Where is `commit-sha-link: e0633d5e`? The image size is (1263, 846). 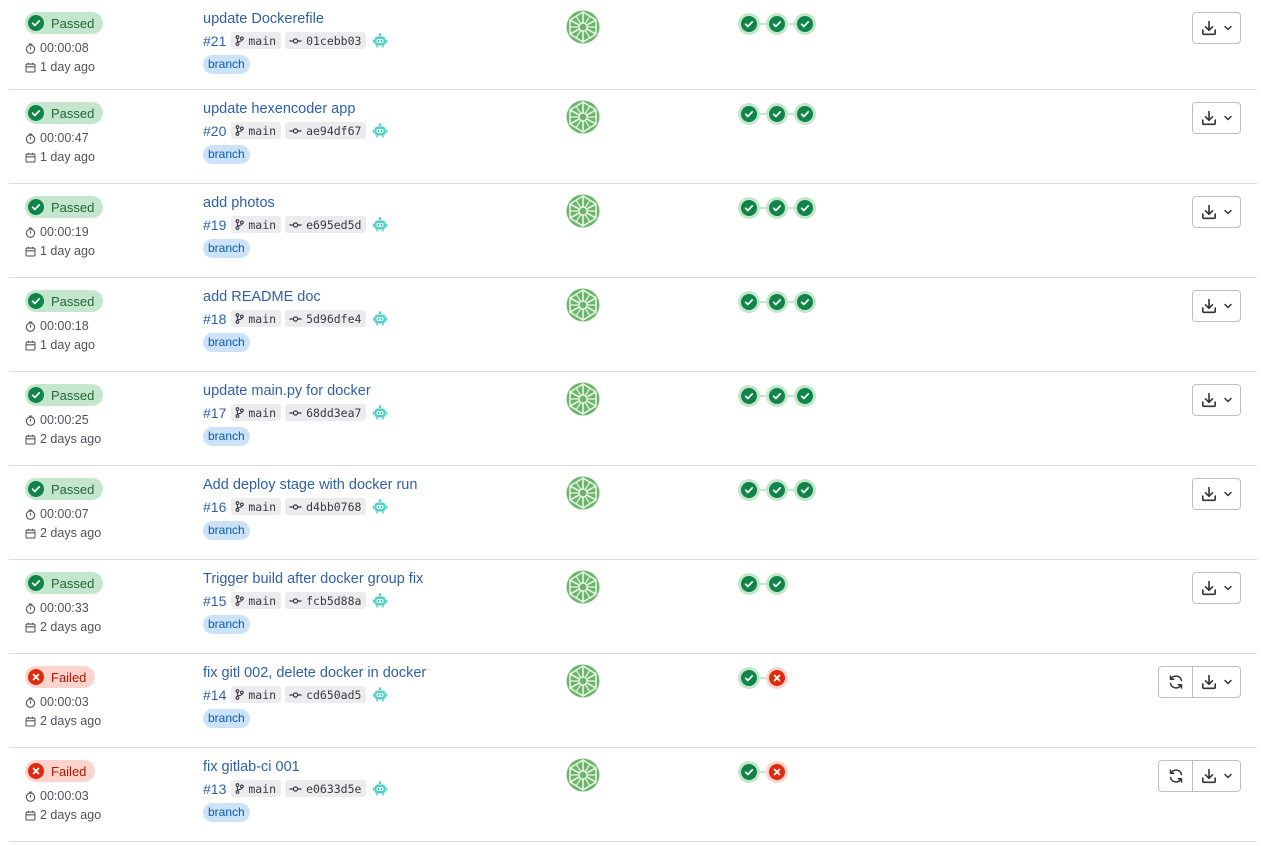
commit-sha-link: e0633d5e is located at coordinates (326, 788).